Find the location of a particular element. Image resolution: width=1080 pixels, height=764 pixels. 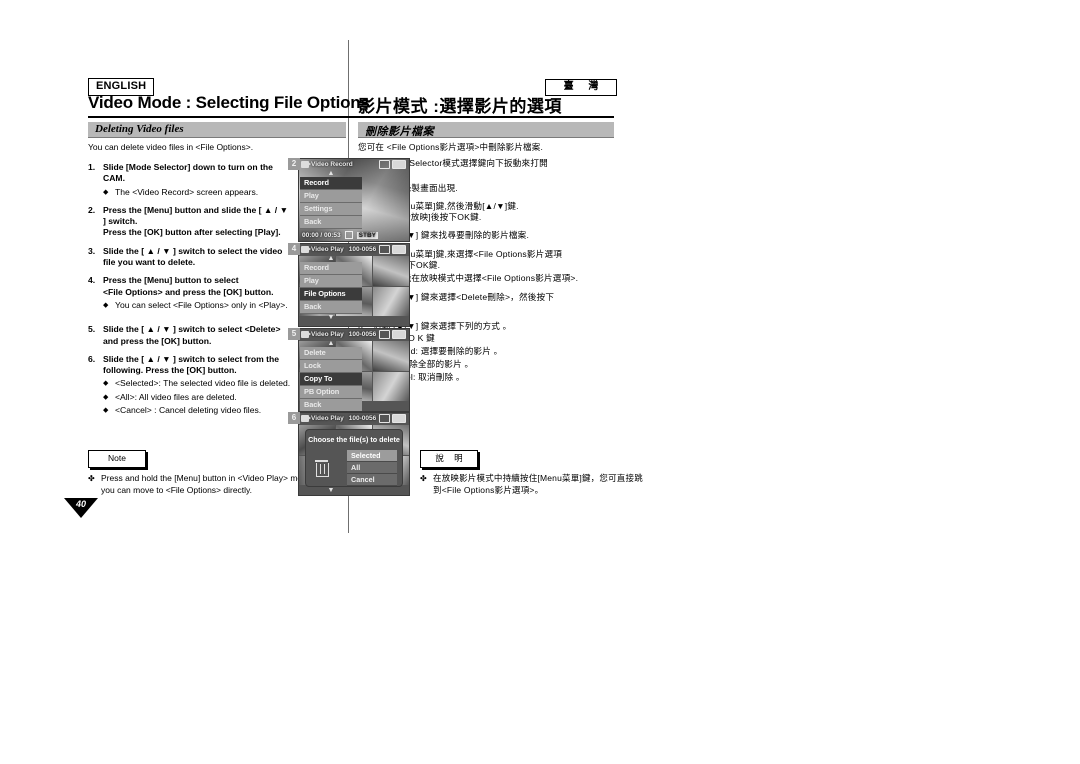

record-stop-icon is located at coordinates (348, 235).